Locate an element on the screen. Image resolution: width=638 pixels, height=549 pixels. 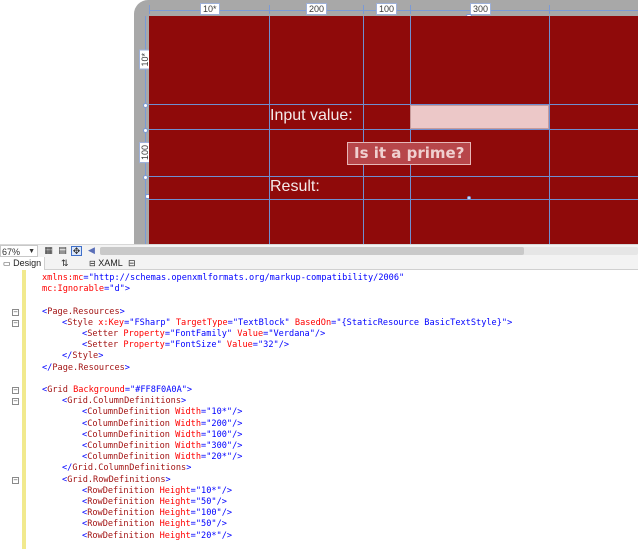
code-line: <Grid.ColumnDefinitions> is located at coordinates (124, 401).